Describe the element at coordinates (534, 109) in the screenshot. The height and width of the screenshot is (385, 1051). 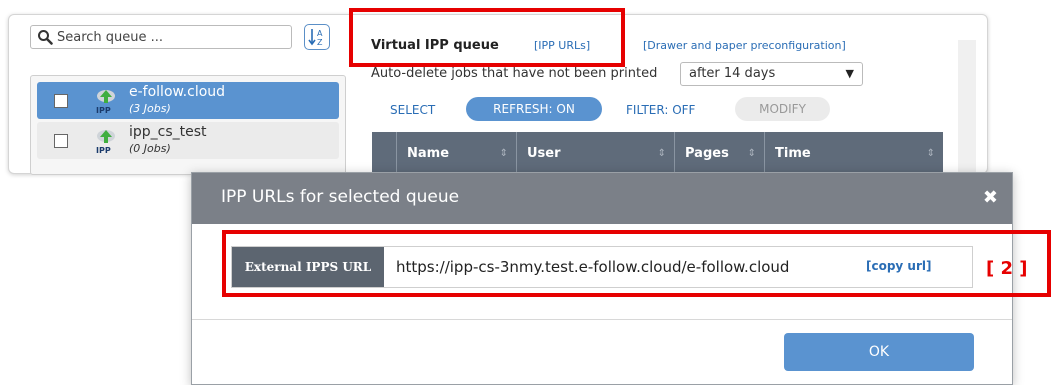
I see `refresh-toggle-button: REFRESH: ON` at that location.